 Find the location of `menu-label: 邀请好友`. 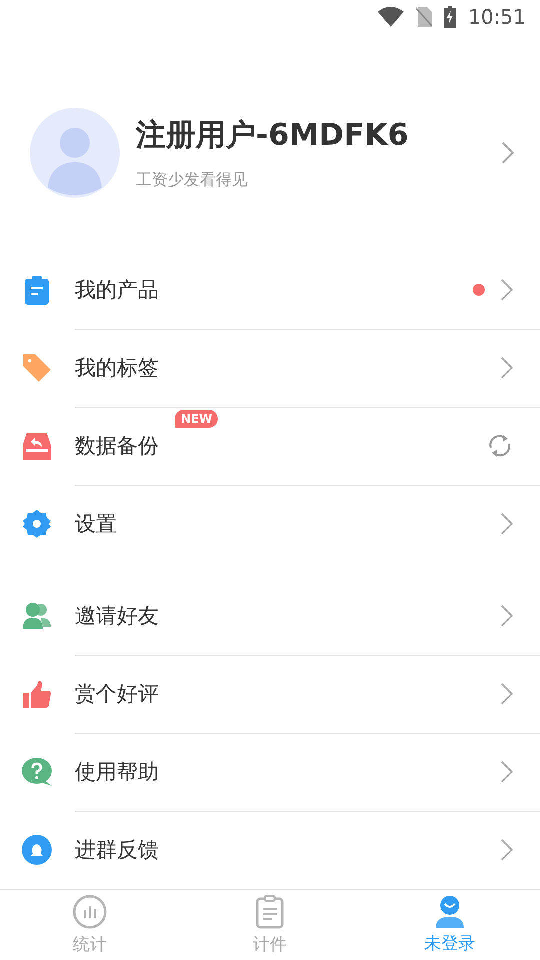

menu-label: 邀请好友 is located at coordinates (117, 616).